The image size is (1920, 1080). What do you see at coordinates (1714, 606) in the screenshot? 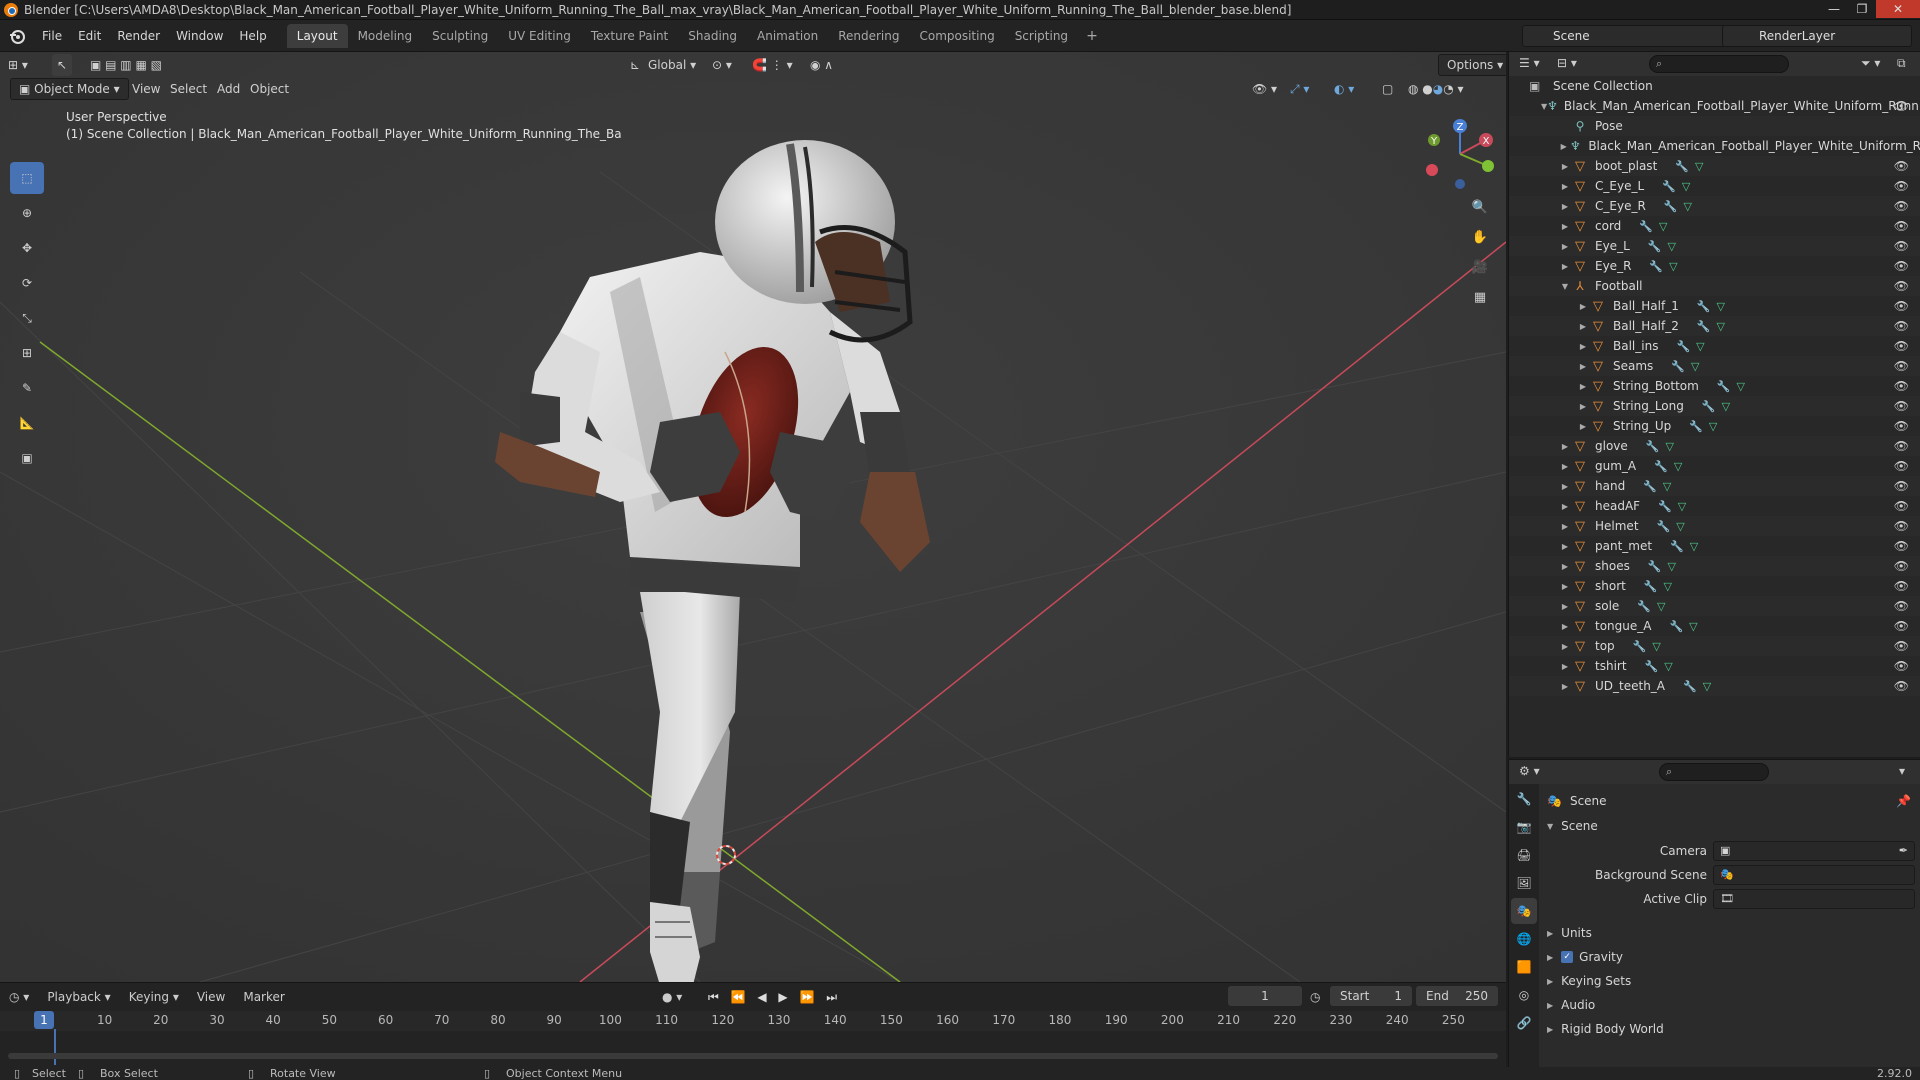
I see `outliner-item: ▶ ▽ sole 🔧 ▽ 👁` at bounding box center [1714, 606].